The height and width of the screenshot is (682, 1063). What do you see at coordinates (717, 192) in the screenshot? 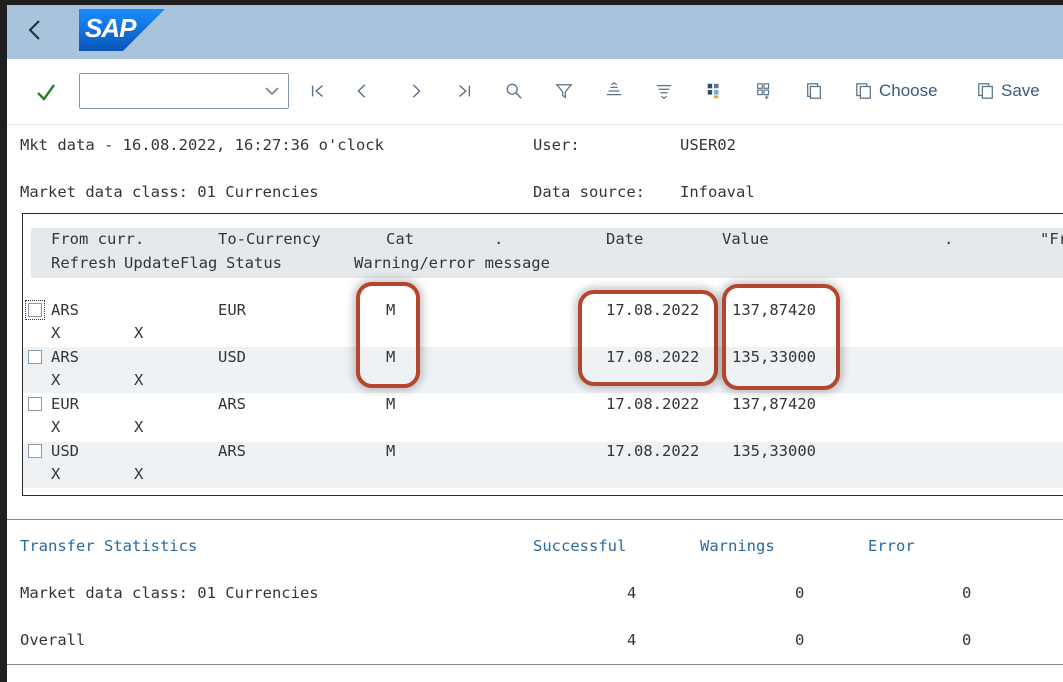
I see `data-source-value: Infoaval` at bounding box center [717, 192].